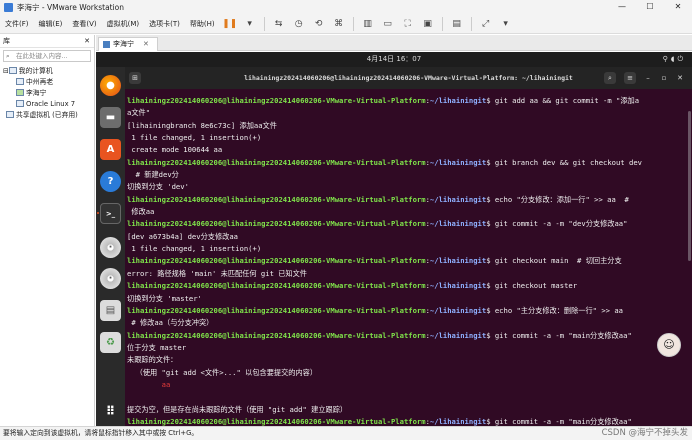  Describe the element at coordinates (47, 104) in the screenshot. I see `tree-vm-item: Oracle Linux 7` at that location.